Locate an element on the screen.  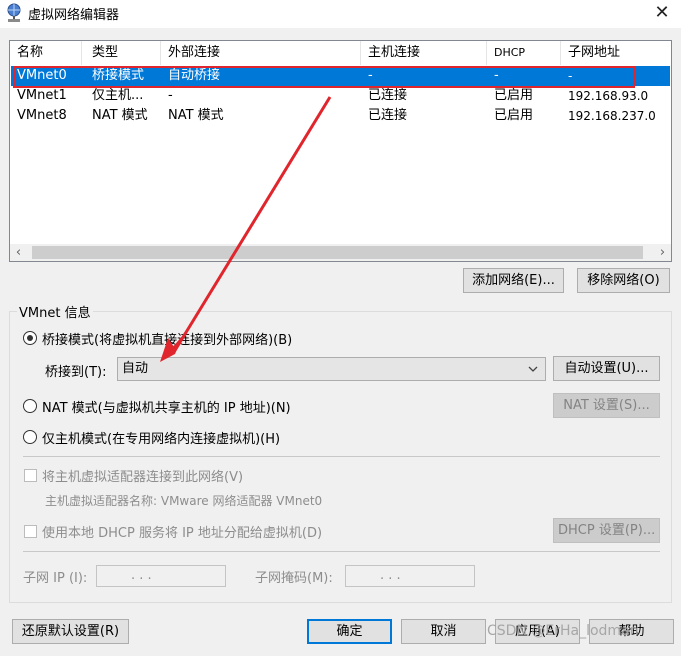
cell-external: 自动桥接 is located at coordinates (194, 75).